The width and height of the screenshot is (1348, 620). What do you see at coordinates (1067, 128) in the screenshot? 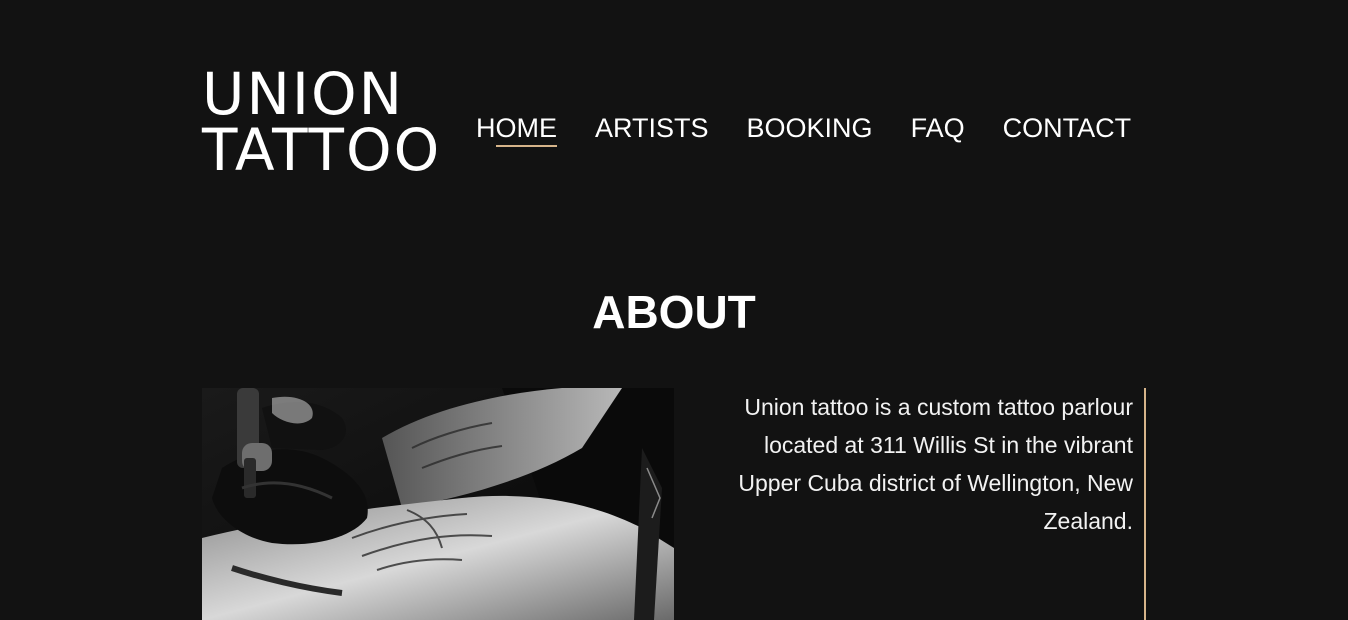
I see `nav-contact: CONTACT` at bounding box center [1067, 128].